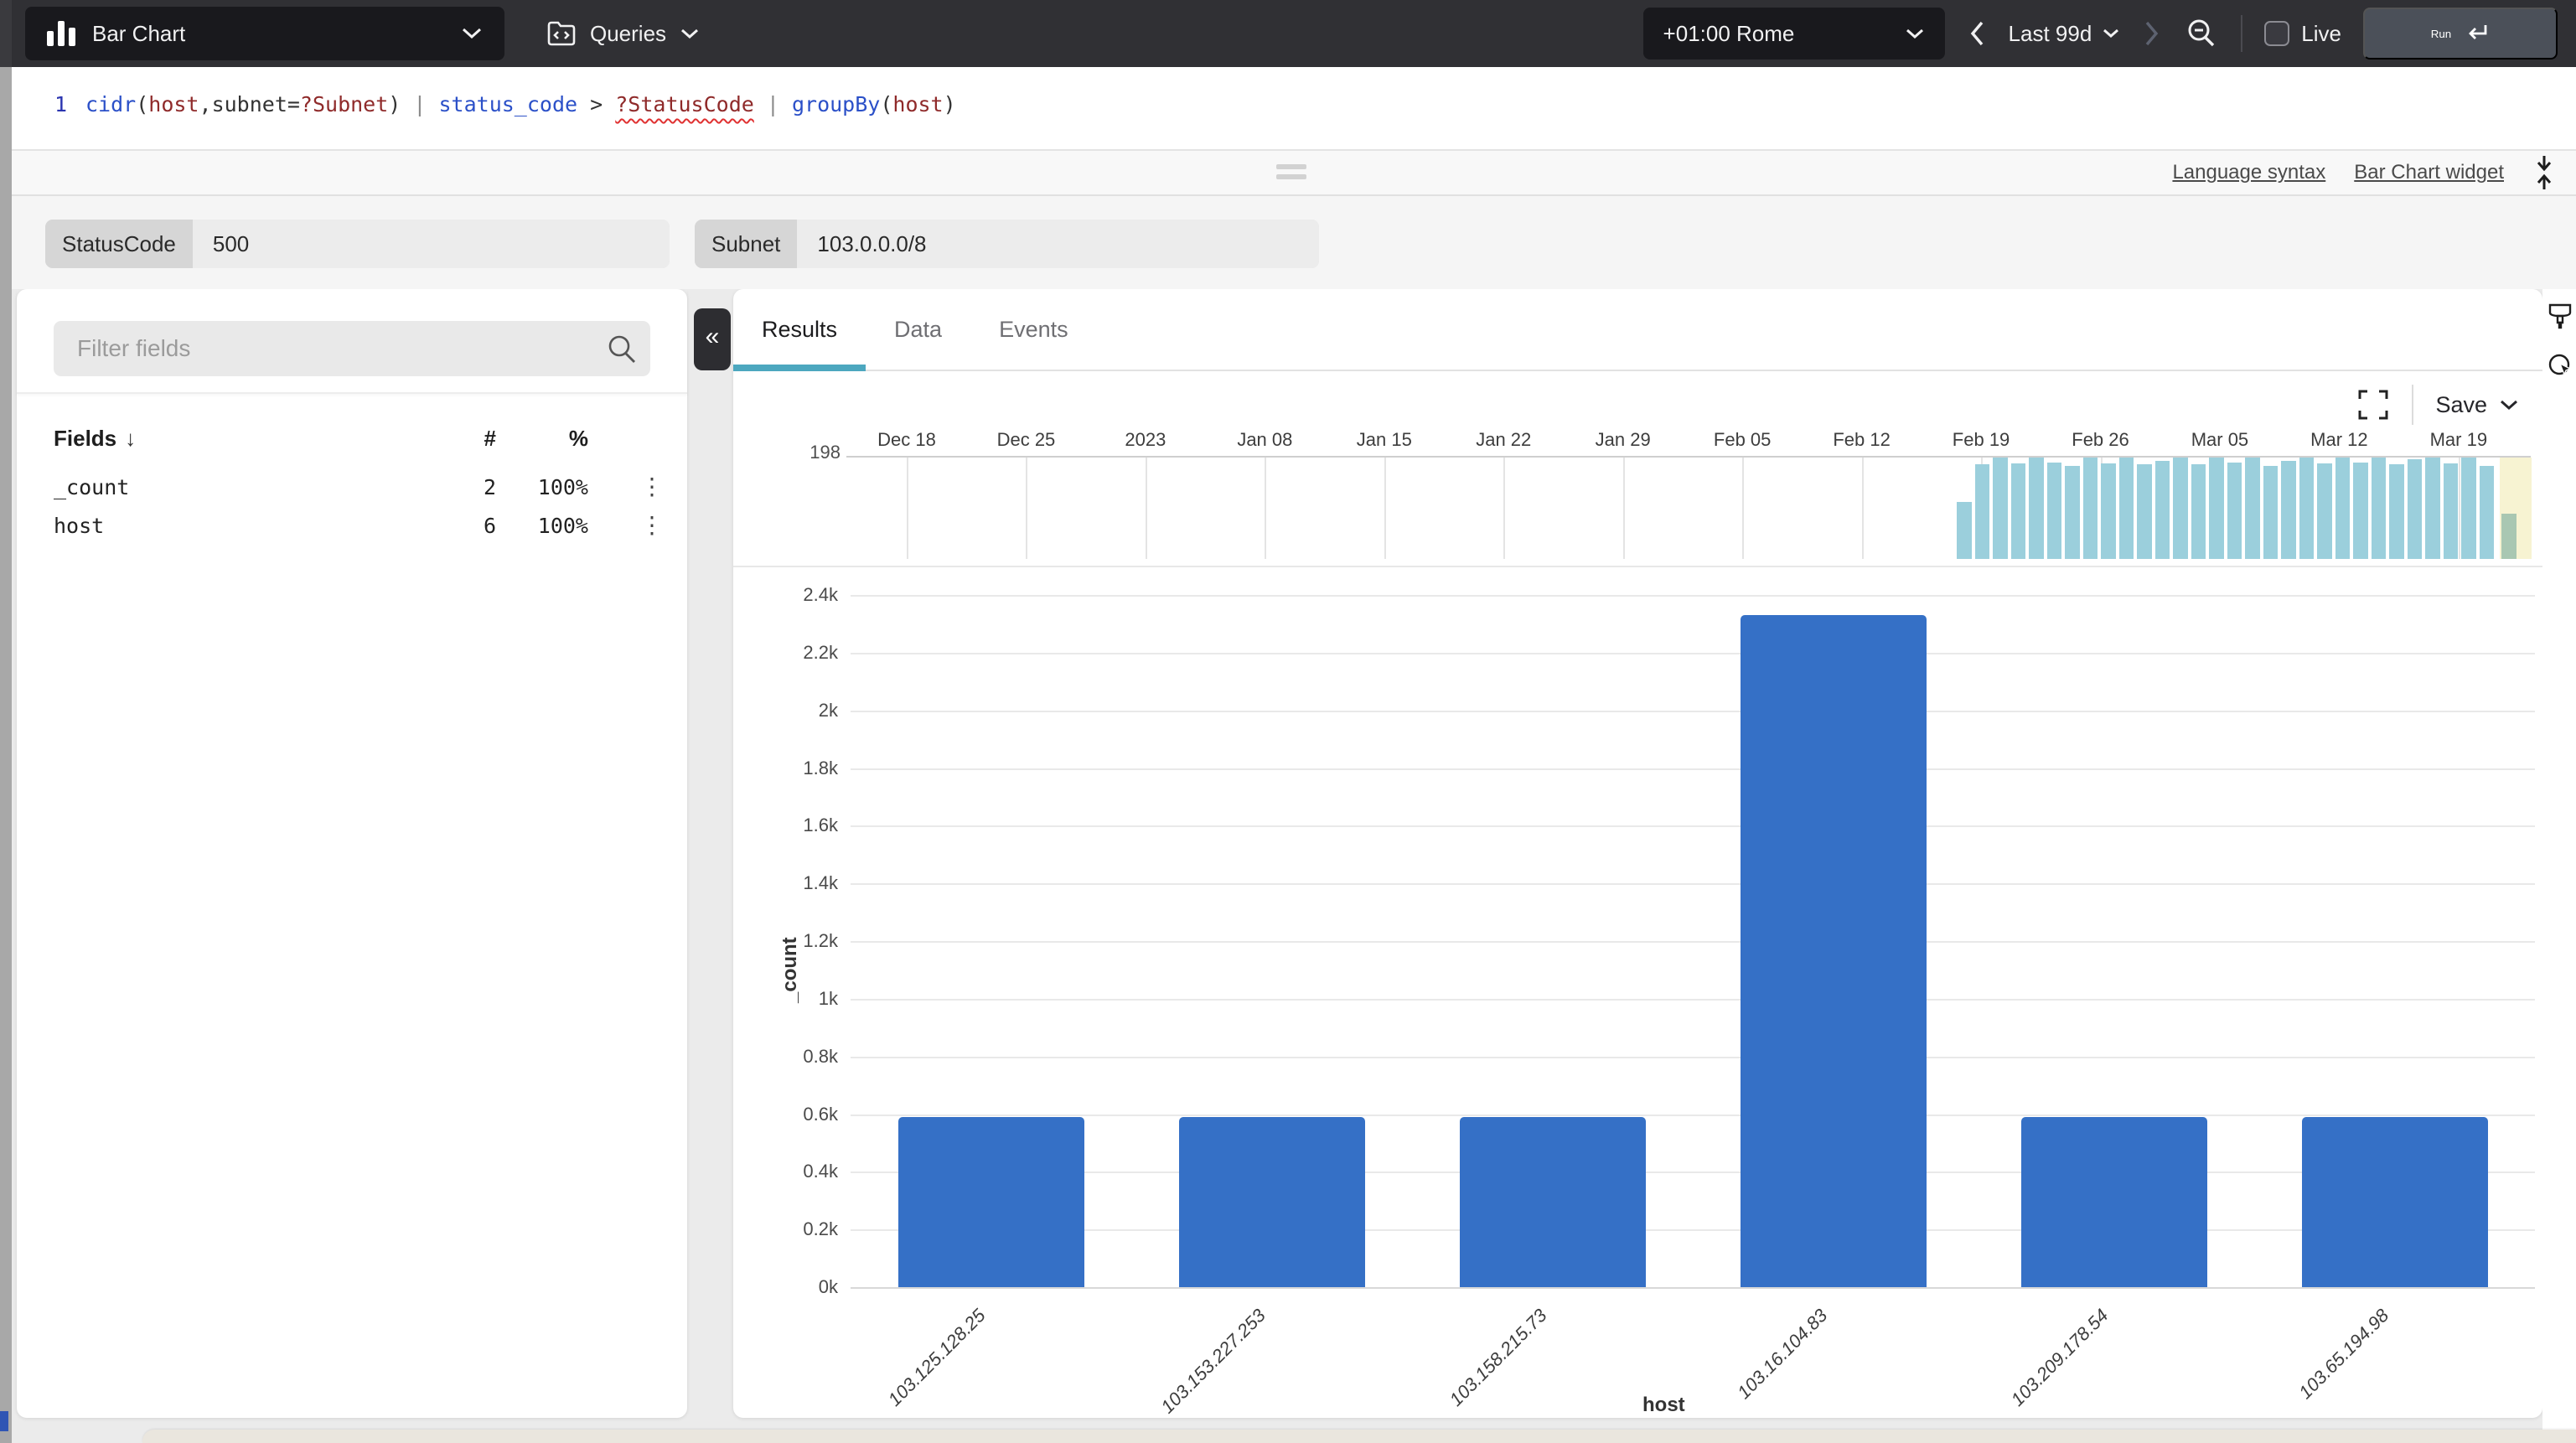 This screenshot has width=2576, height=1443. What do you see at coordinates (628, 33) in the screenshot?
I see `queries-label: Queries` at bounding box center [628, 33].